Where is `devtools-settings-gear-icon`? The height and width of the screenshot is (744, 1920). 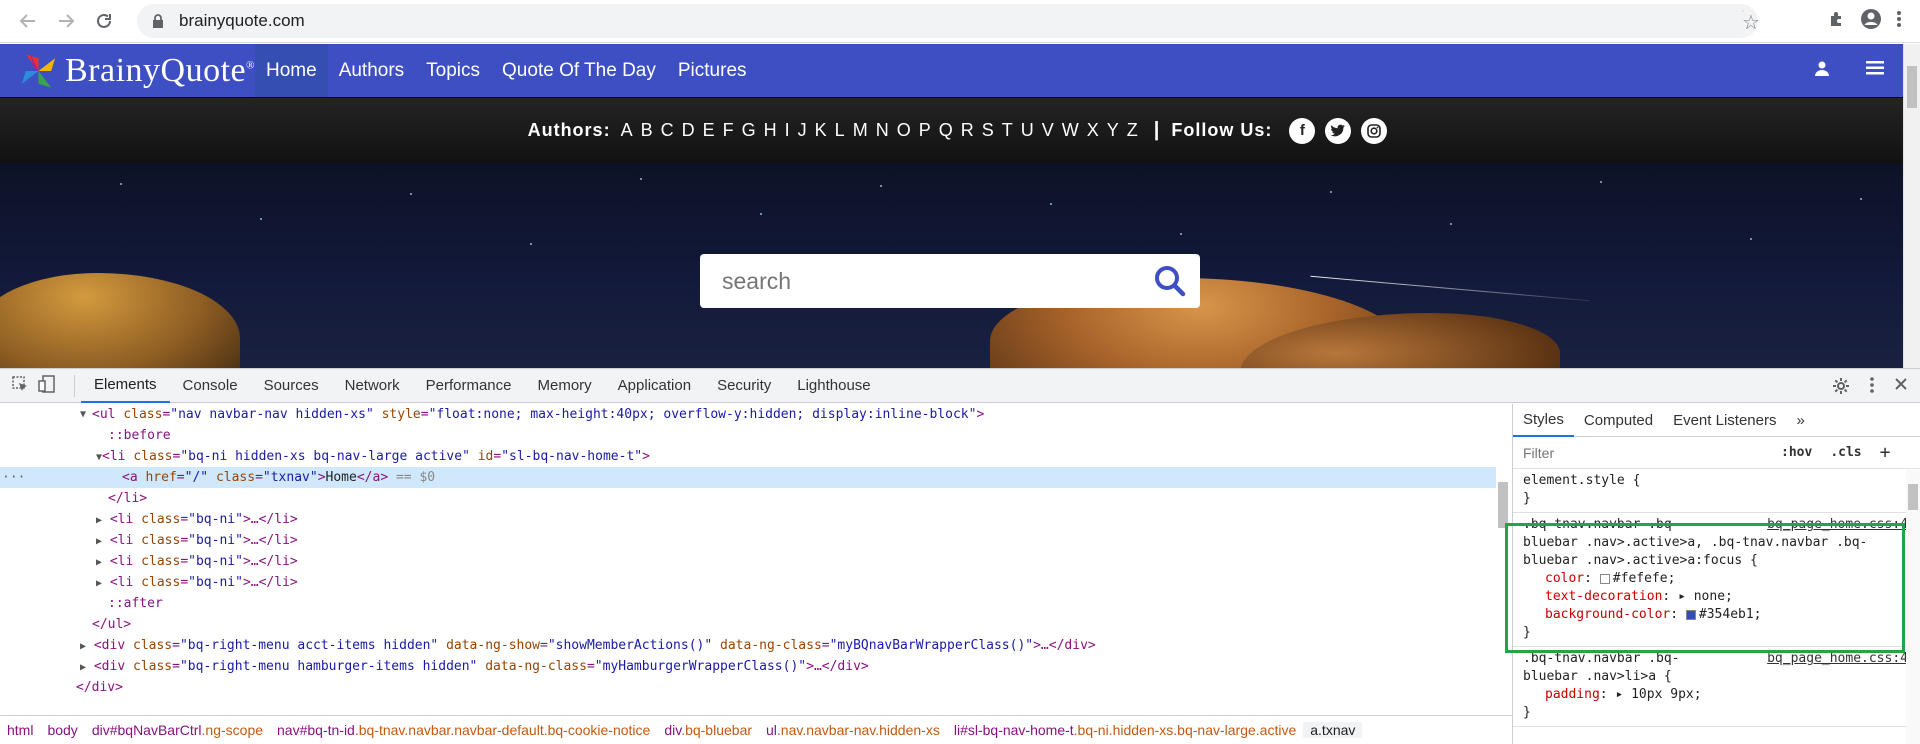
devtools-settings-gear-icon is located at coordinates (1841, 388).